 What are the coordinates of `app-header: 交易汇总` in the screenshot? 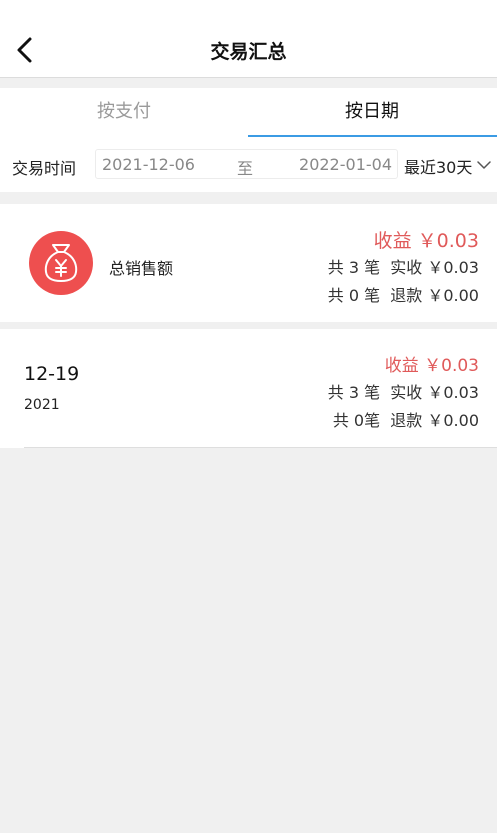 It's located at (248, 39).